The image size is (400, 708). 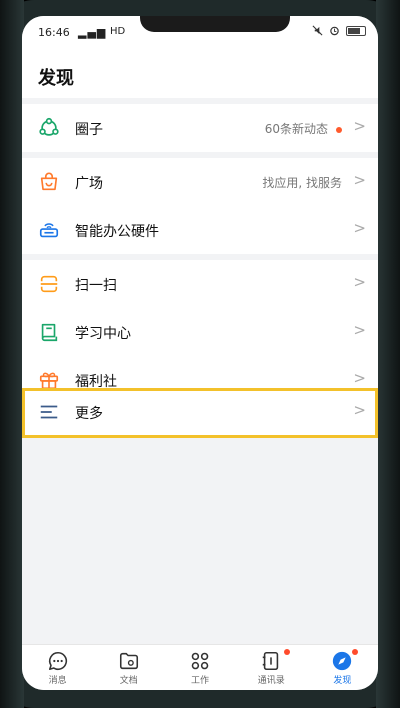 I want to click on menu-item-square: 广场 找应用, 找服务 >, so click(x=200, y=182).